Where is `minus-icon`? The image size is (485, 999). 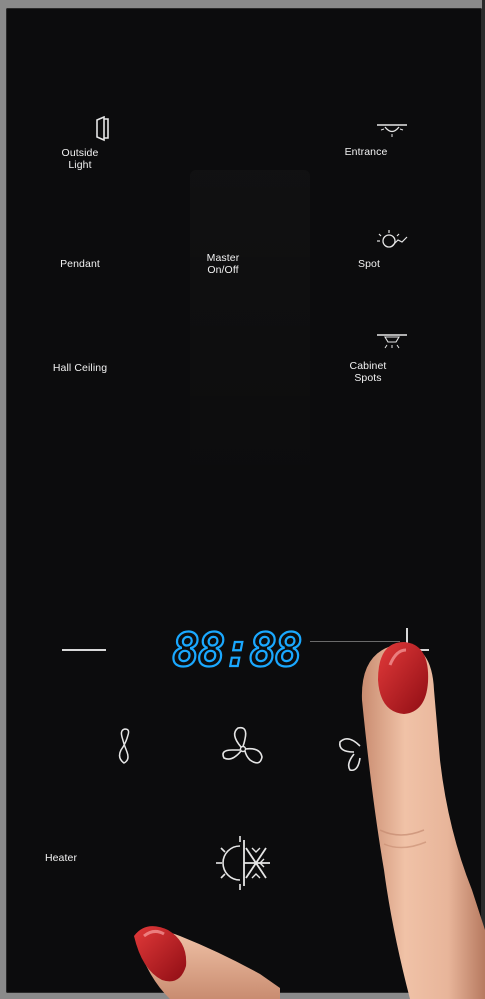
minus-icon is located at coordinates (84, 650).